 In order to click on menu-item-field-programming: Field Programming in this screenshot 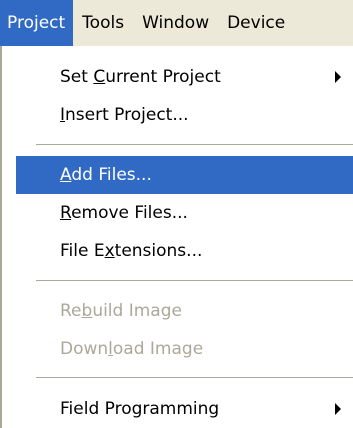, I will do `click(184, 409)`.